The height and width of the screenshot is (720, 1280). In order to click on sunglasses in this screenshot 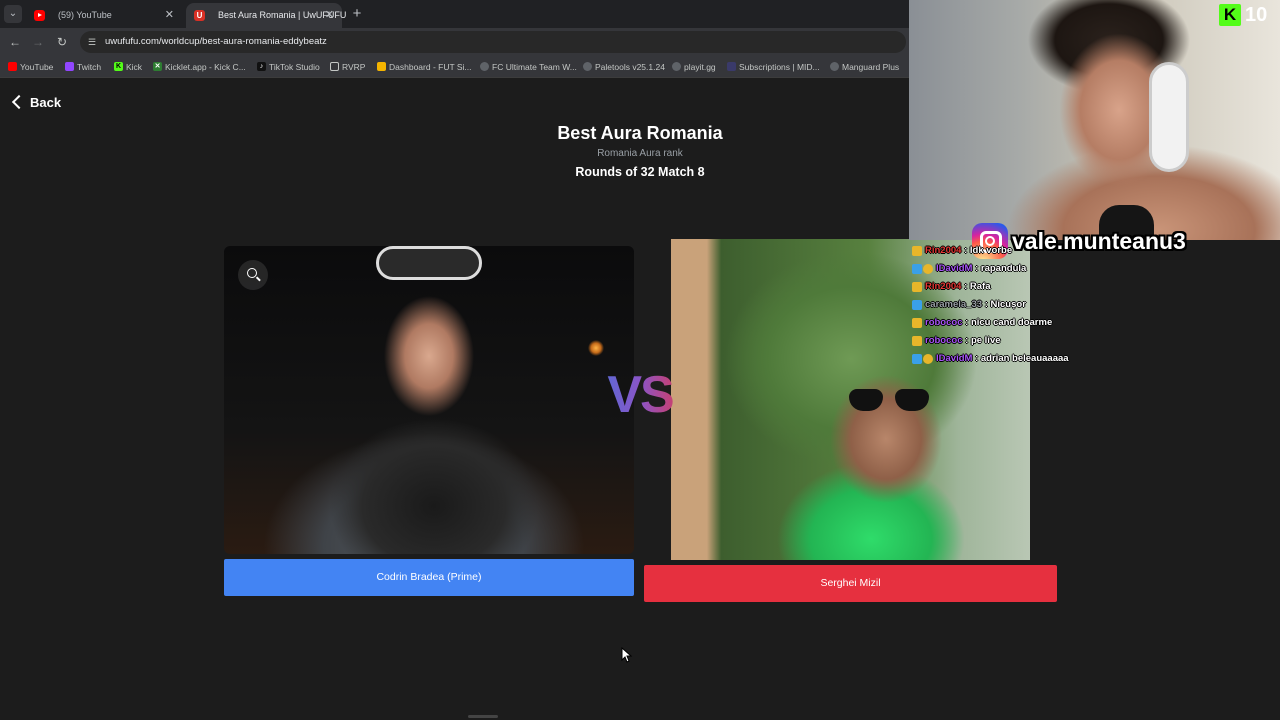, I will do `click(889, 400)`.